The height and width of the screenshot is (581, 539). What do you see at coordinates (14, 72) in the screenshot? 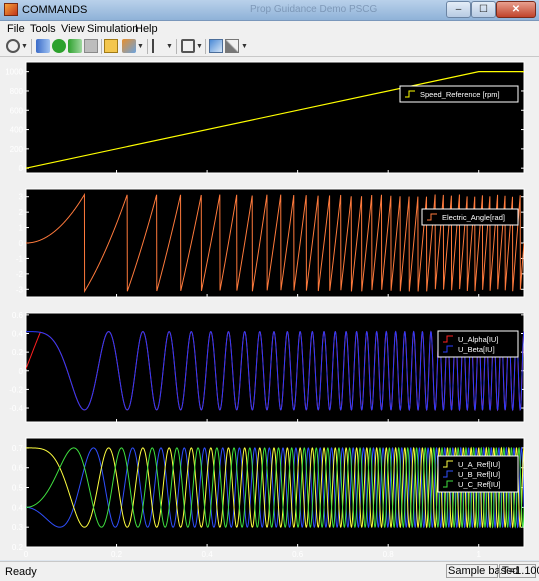
I see `y-tick-label: 1000` at bounding box center [14, 72].